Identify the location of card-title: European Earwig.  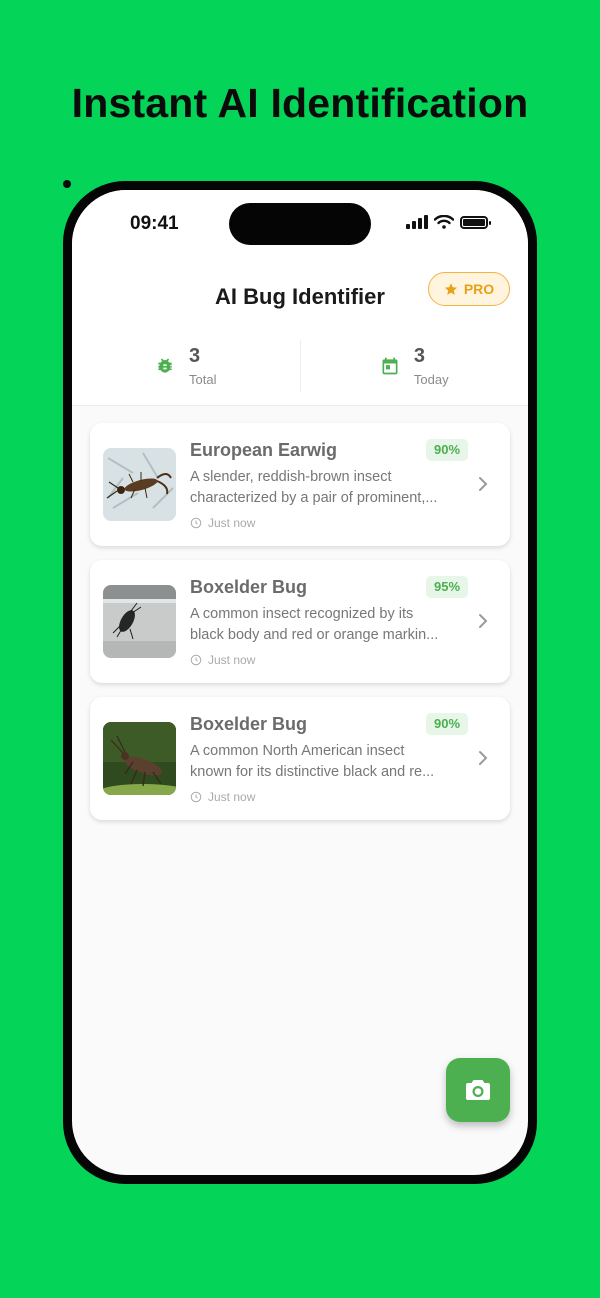
(264, 450).